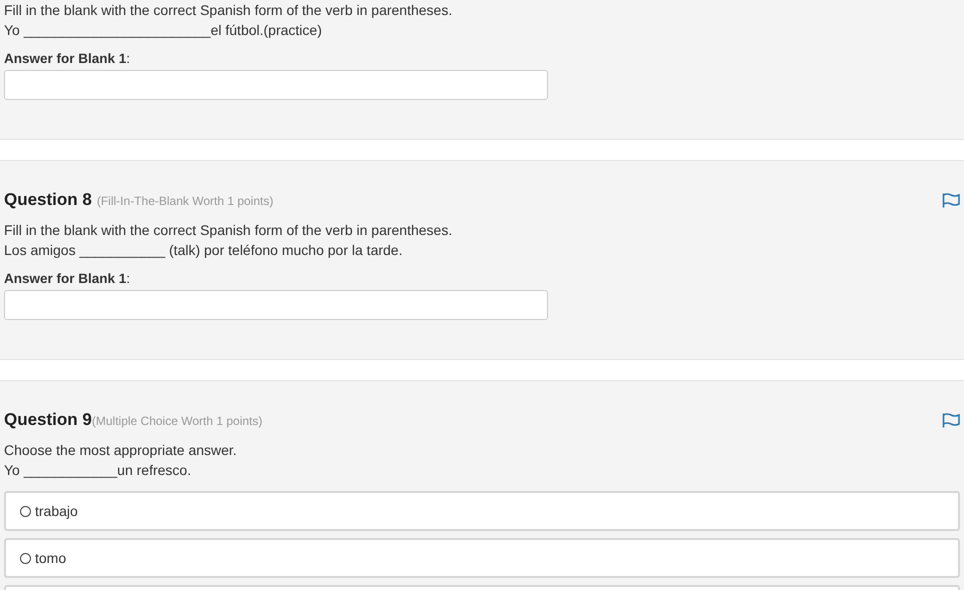 This screenshot has width=964, height=590. Describe the element at coordinates (482, 511) in the screenshot. I see `answer-option: trabajo` at that location.